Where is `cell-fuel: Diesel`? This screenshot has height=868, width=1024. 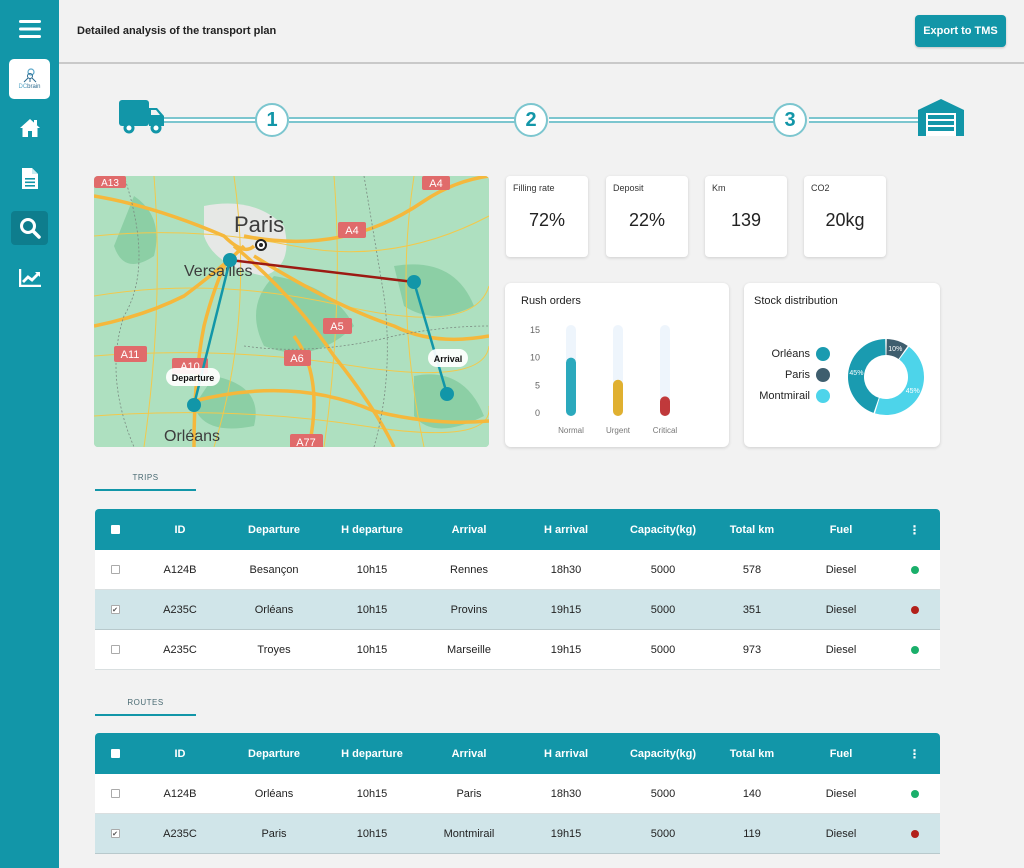
cell-fuel: Diesel is located at coordinates (841, 793).